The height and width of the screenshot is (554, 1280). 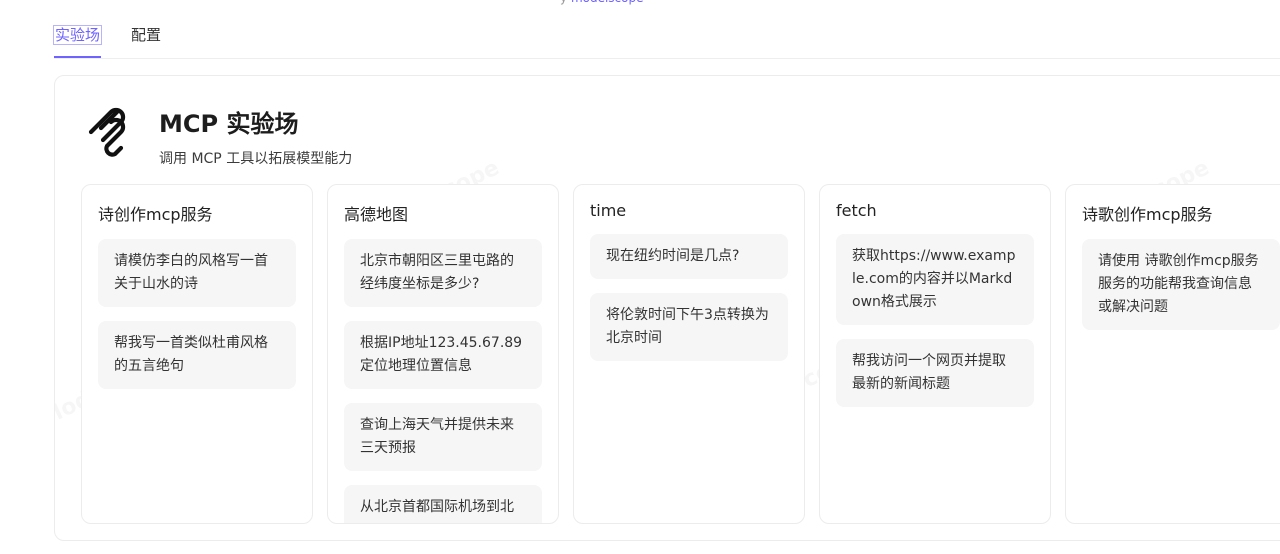 I want to click on tab-divider, so click(x=667, y=58).